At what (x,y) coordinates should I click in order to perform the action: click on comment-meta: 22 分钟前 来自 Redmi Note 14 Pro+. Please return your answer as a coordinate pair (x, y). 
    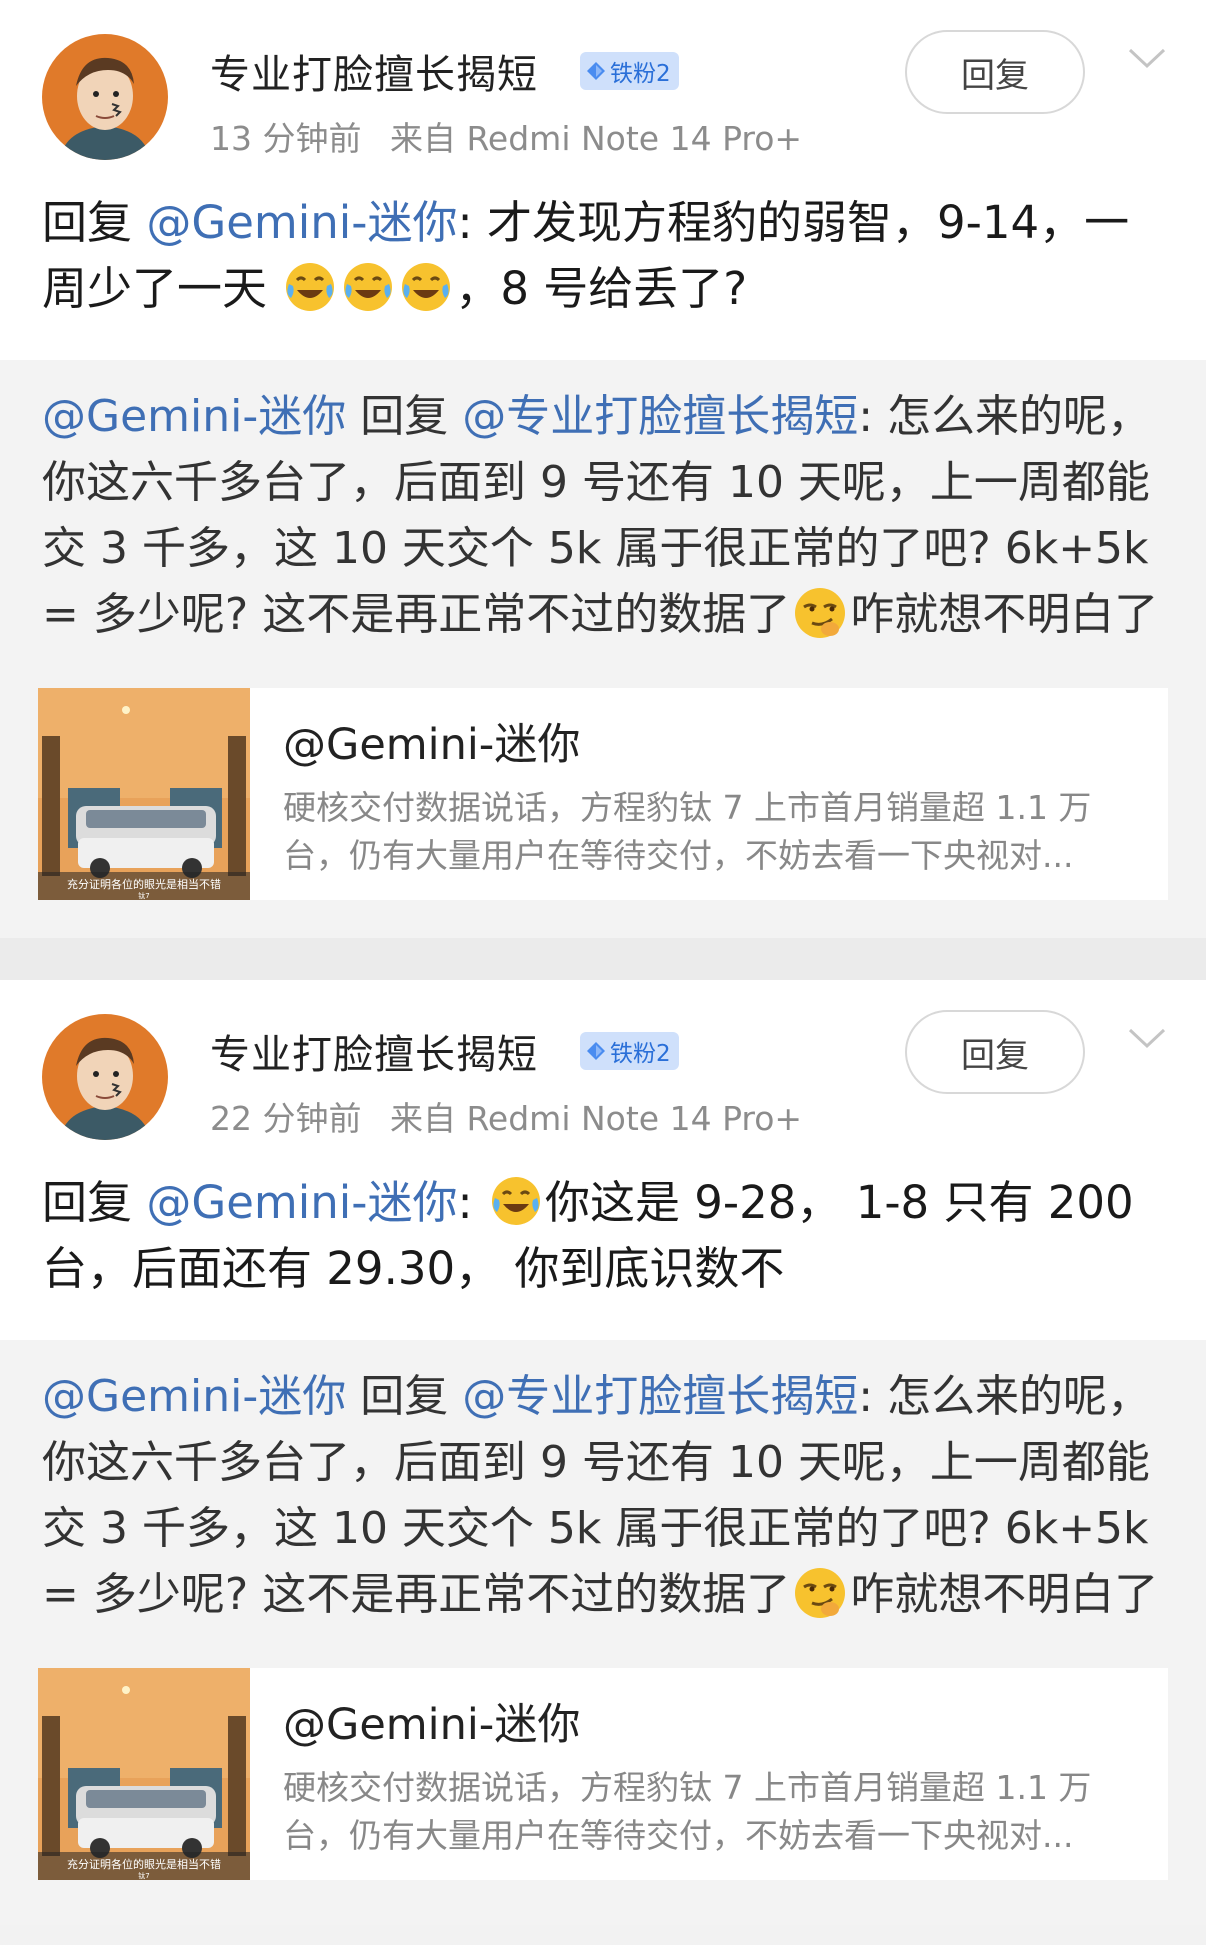
    Looking at the image, I should click on (506, 1116).